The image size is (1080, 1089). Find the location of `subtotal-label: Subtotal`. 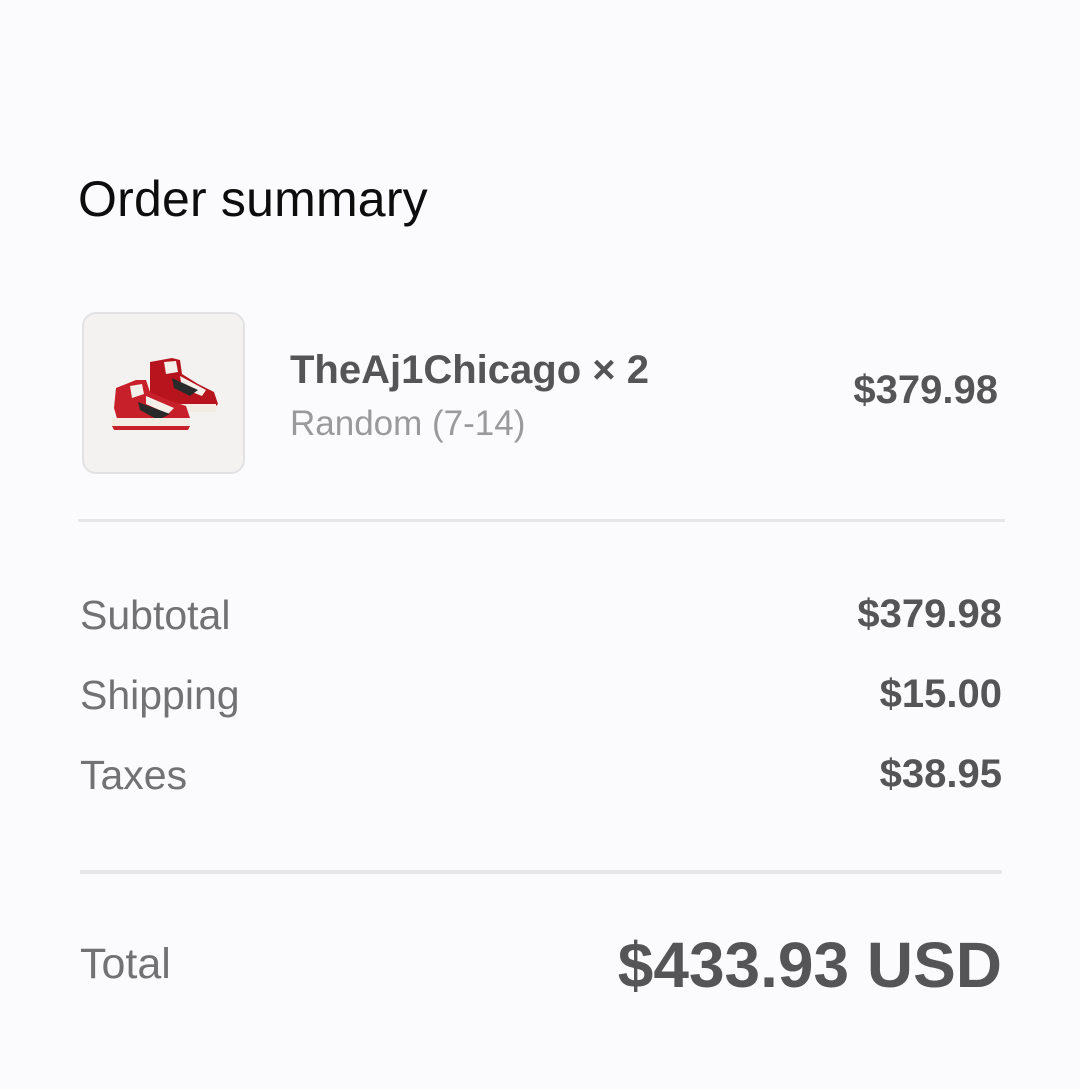

subtotal-label: Subtotal is located at coordinates (155, 615).